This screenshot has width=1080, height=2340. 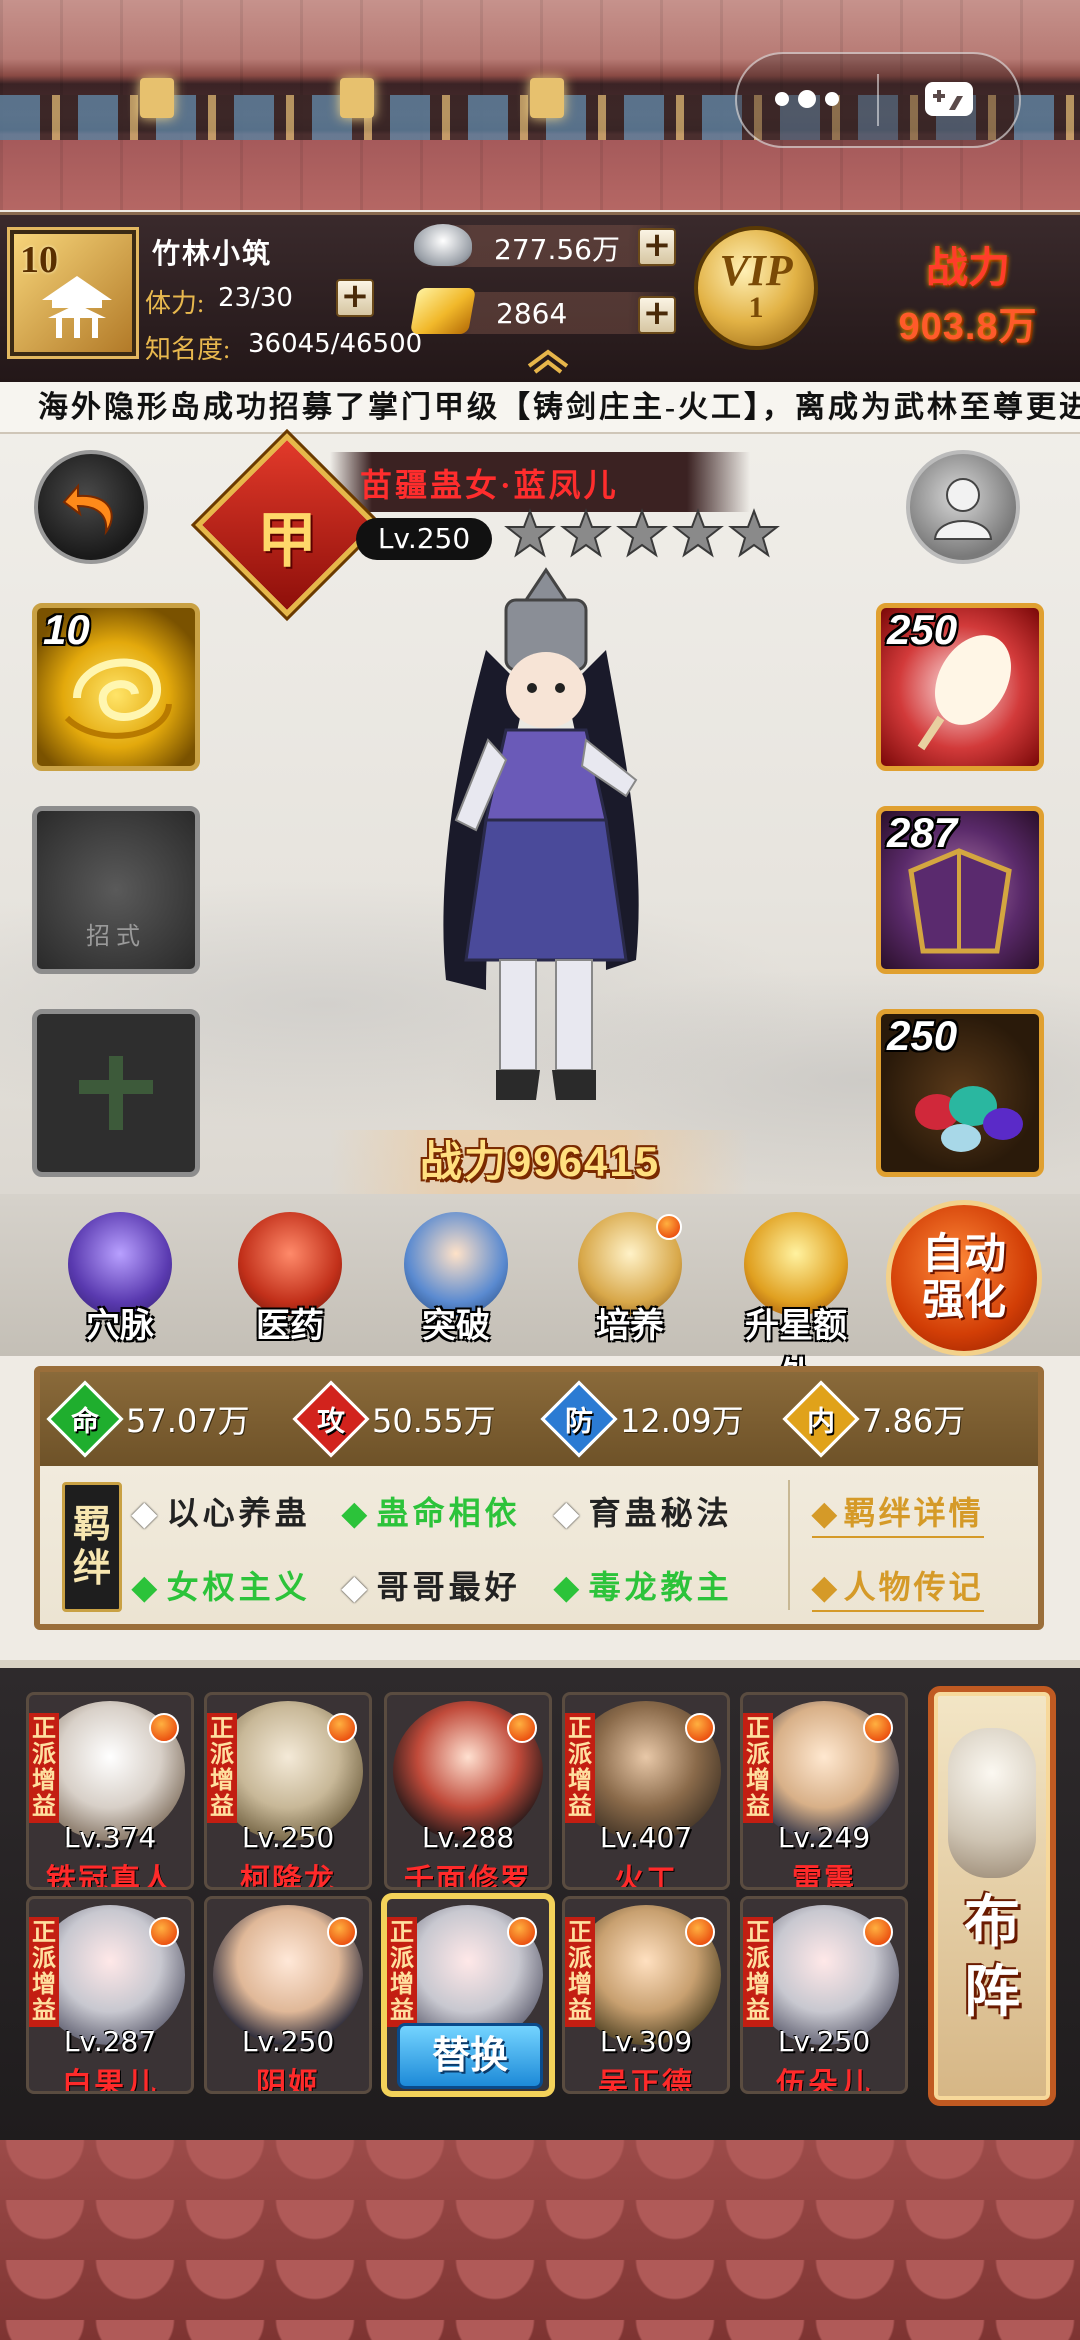 What do you see at coordinates (898, 1513) in the screenshot?
I see `bond-details-link: 羁绊详情` at bounding box center [898, 1513].